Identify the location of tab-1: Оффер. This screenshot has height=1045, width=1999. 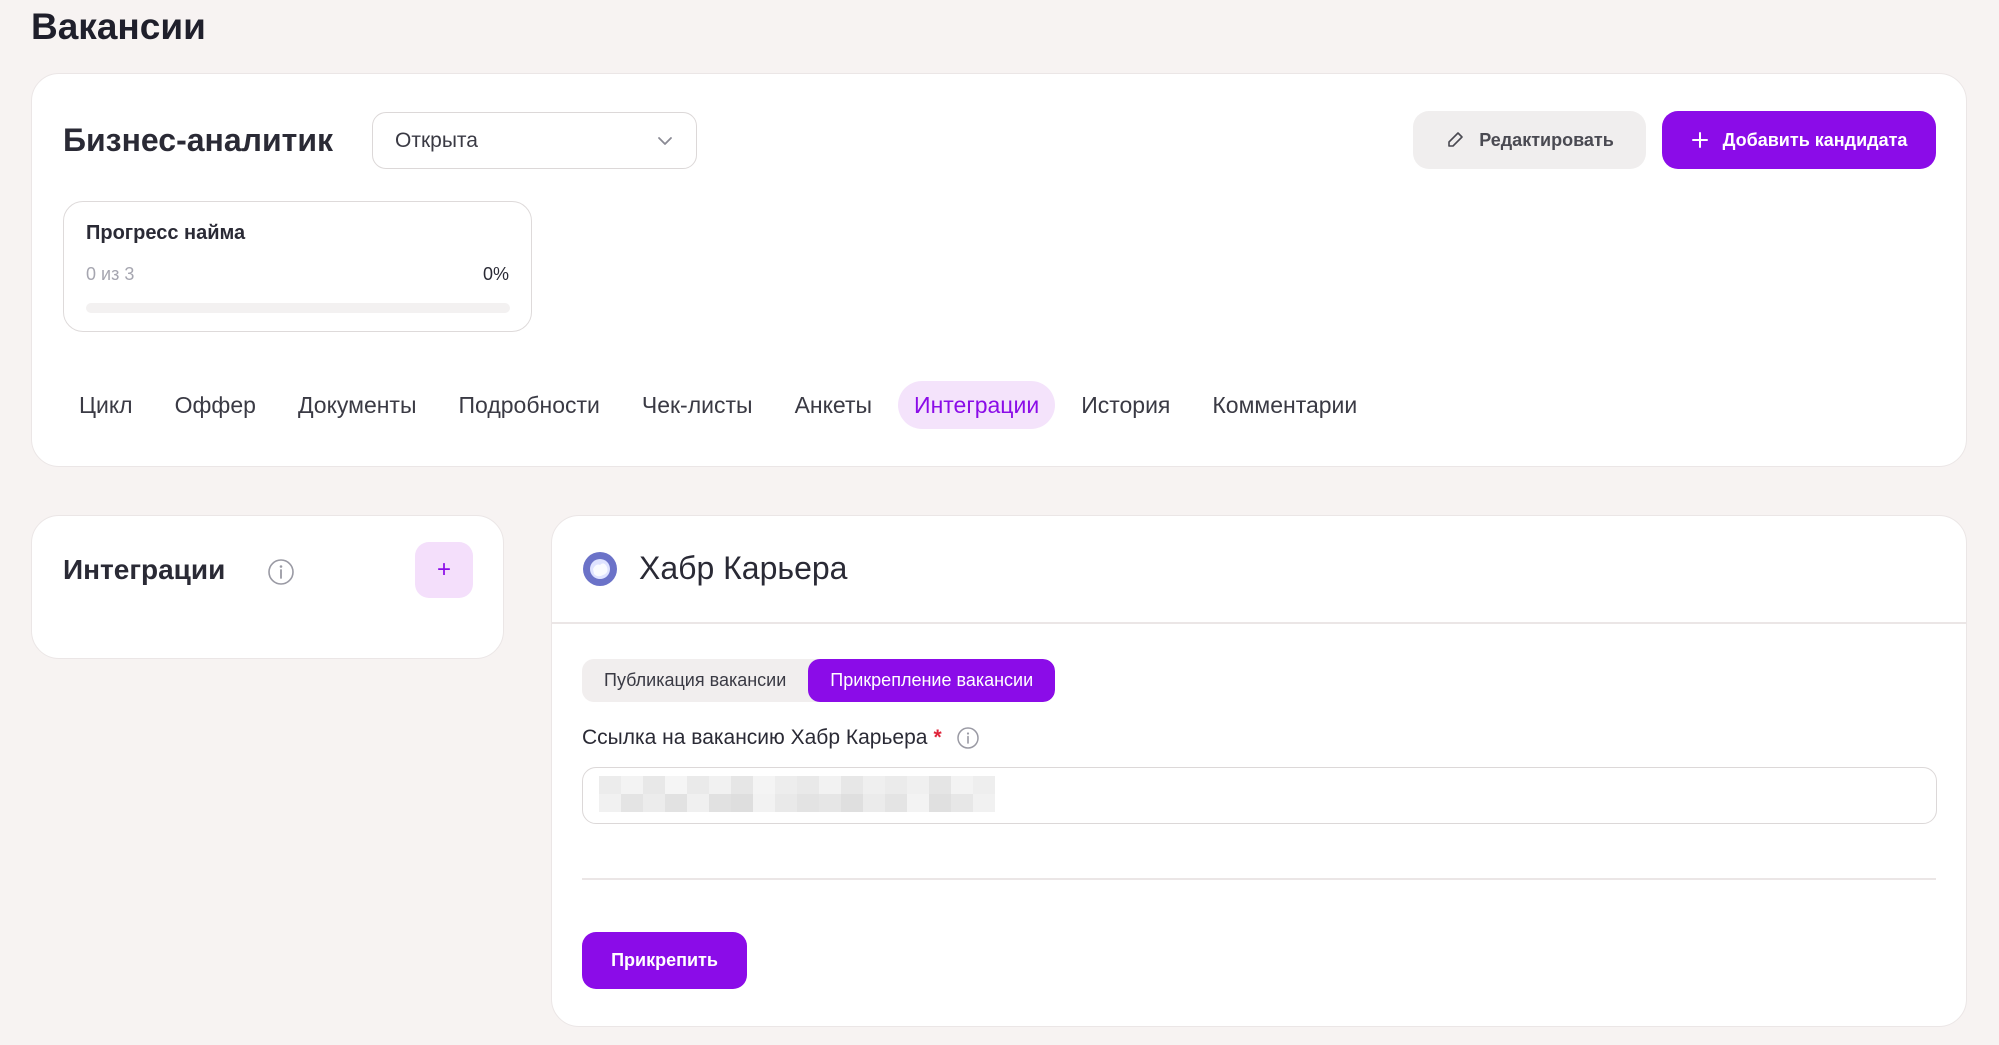
(215, 405).